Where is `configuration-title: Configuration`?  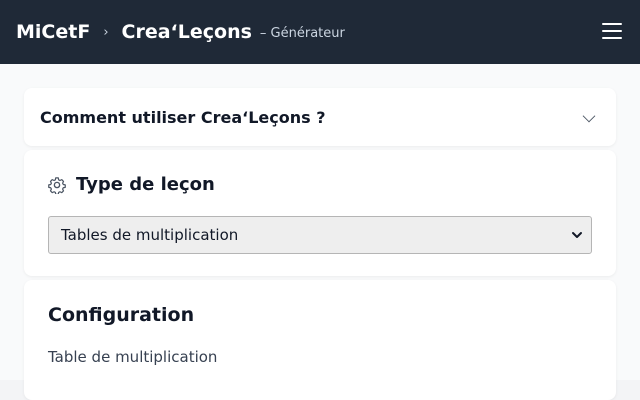
configuration-title: Configuration is located at coordinates (121, 315).